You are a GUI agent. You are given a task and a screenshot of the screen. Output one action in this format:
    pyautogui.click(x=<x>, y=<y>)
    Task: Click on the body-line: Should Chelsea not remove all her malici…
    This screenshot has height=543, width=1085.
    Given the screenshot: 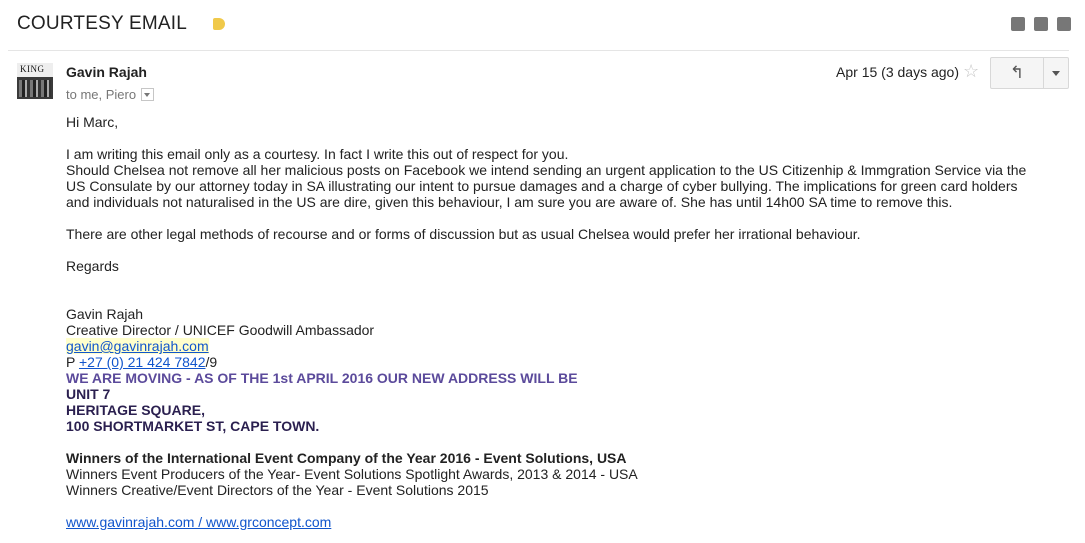 What is the action you would take?
    pyautogui.click(x=546, y=170)
    